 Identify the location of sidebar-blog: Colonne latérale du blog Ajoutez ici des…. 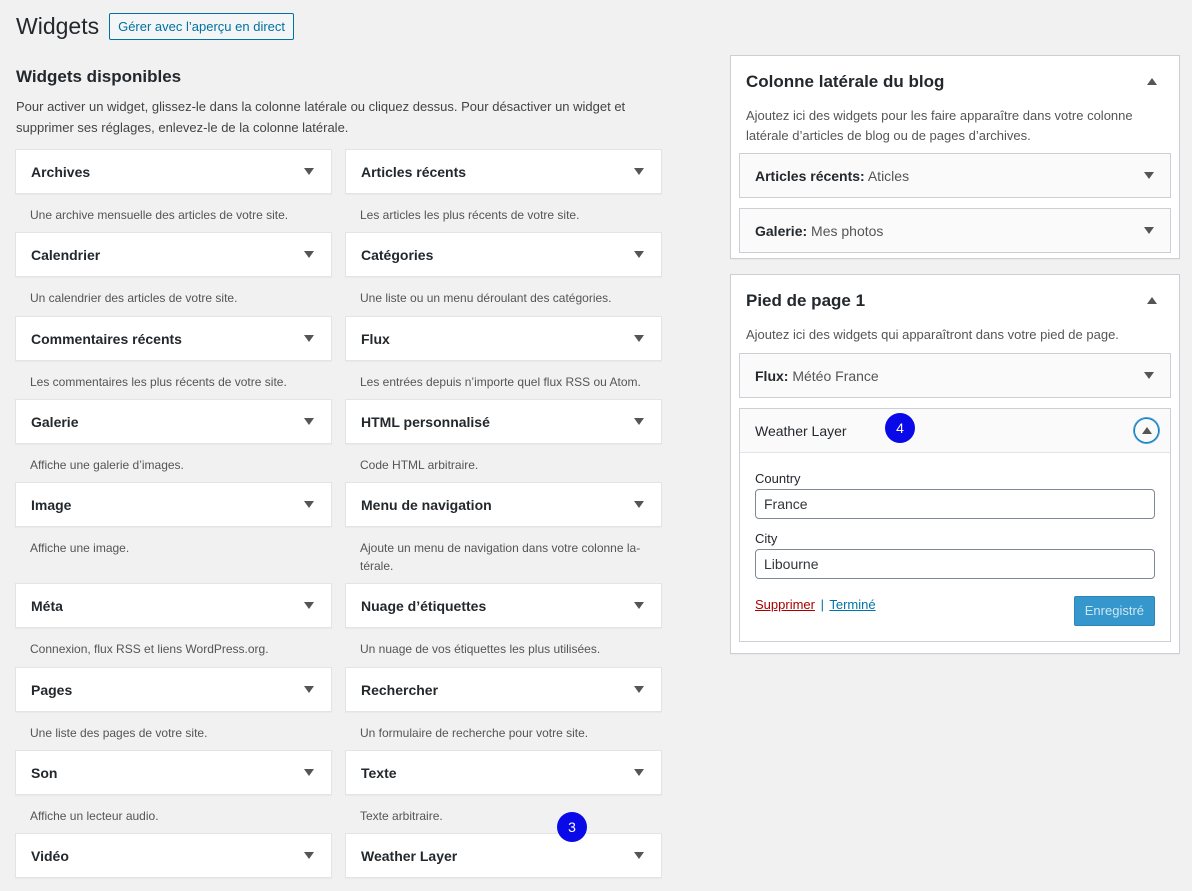
(955, 157).